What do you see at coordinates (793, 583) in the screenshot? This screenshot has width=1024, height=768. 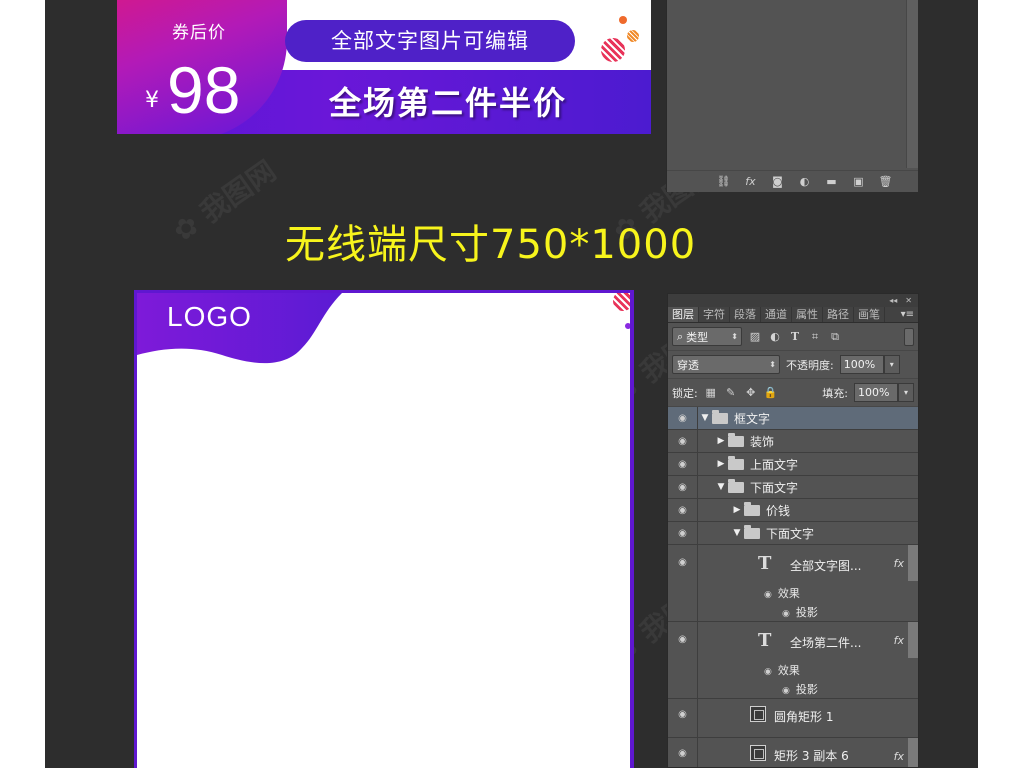 I see `layer-text-all-editable: ◉ T 全部文字图... fx ◉ 效果 ◉ 投影` at bounding box center [793, 583].